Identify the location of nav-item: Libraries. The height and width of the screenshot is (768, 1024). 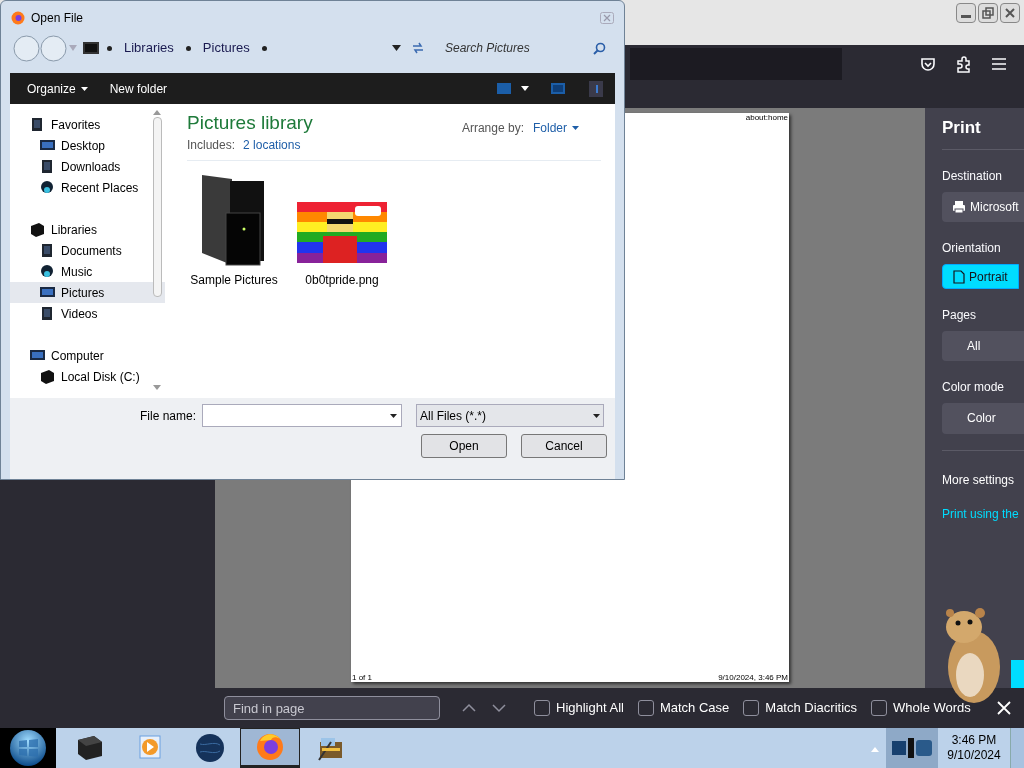
(87, 229).